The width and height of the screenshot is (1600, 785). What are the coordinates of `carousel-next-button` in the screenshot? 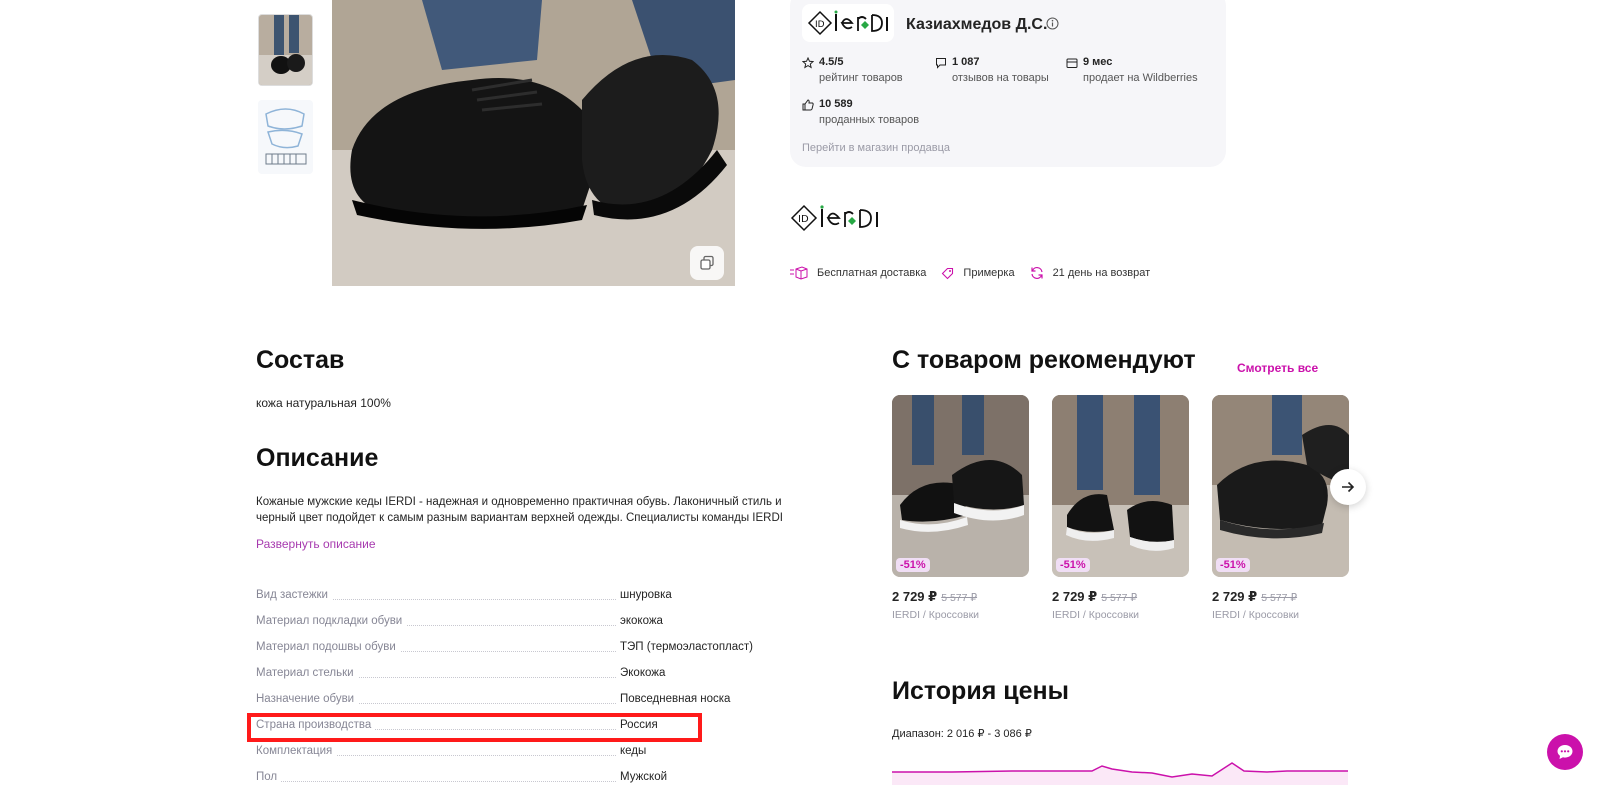 It's located at (1348, 487).